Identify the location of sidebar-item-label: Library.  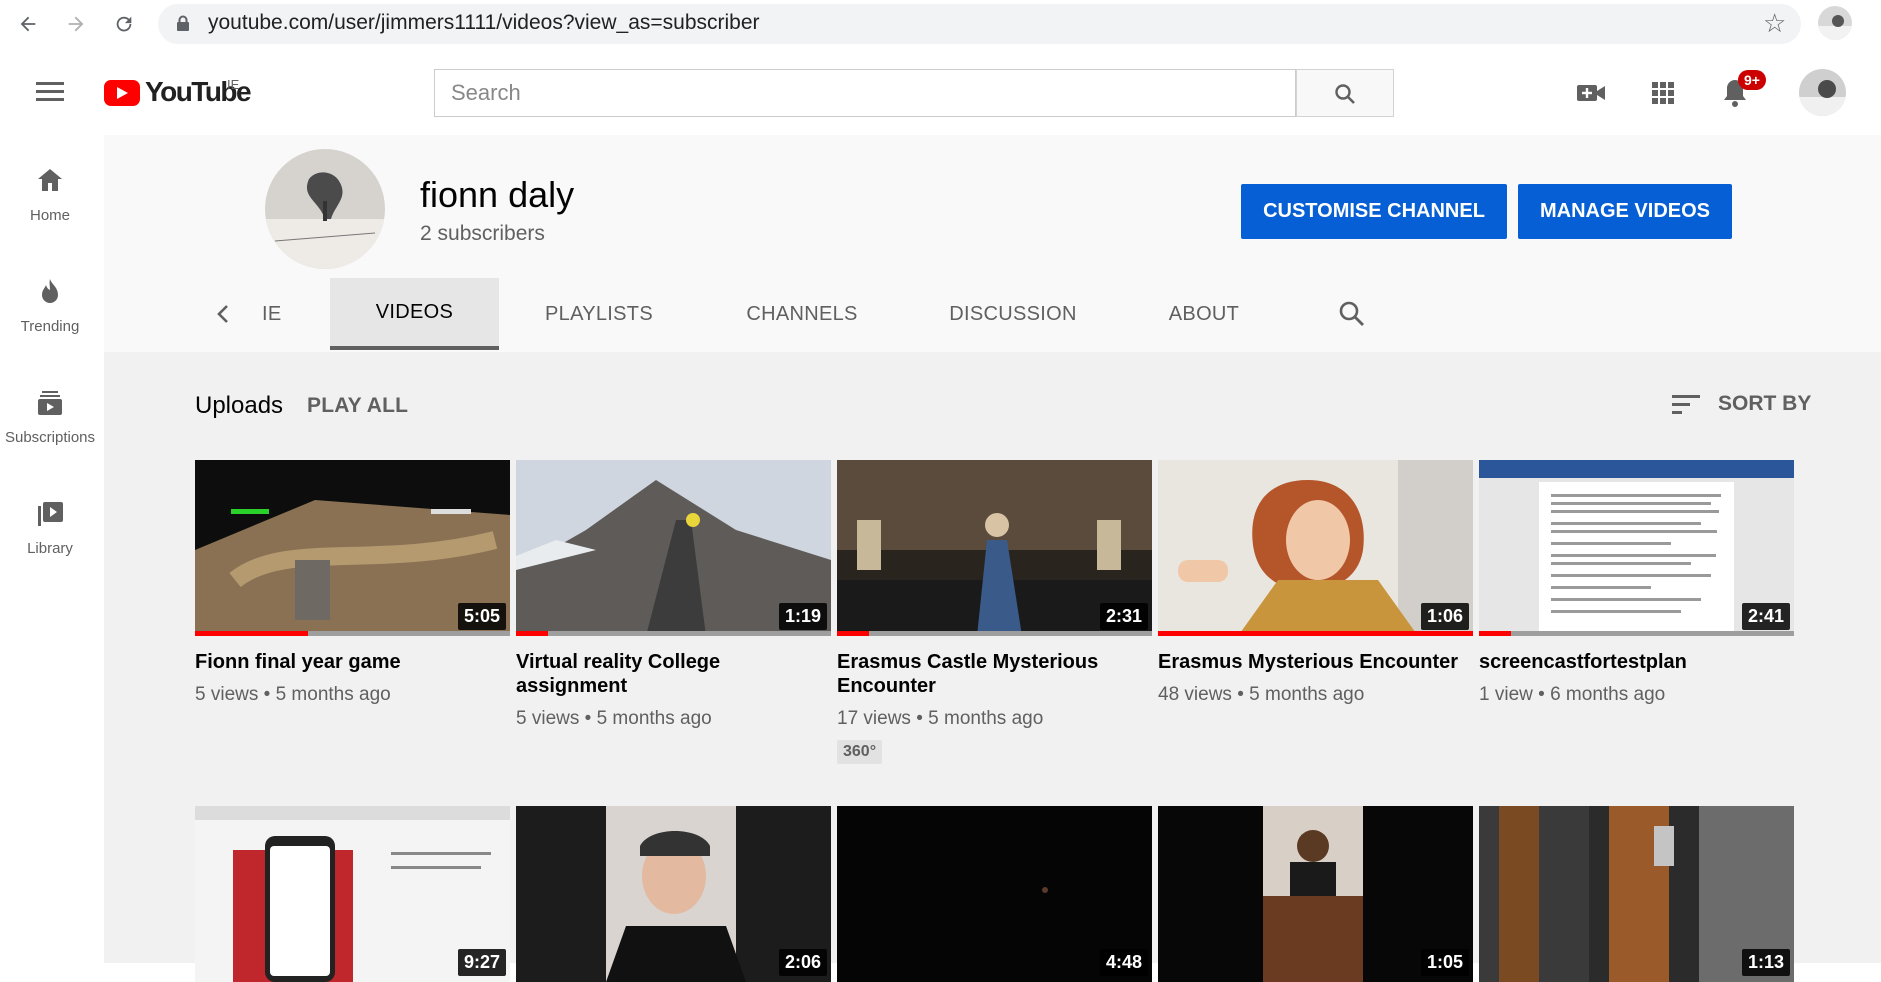
(50, 548).